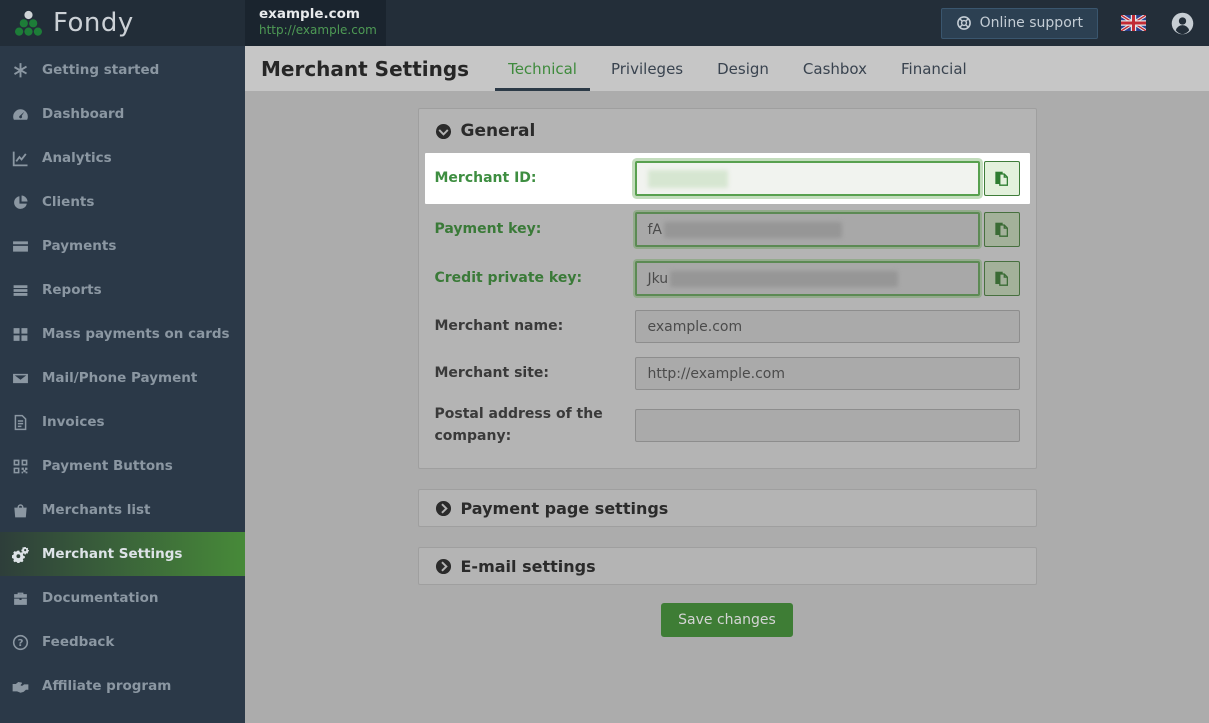 The width and height of the screenshot is (1209, 723). What do you see at coordinates (658, 278) in the screenshot?
I see `credit-private-key-prefix: Jku` at bounding box center [658, 278].